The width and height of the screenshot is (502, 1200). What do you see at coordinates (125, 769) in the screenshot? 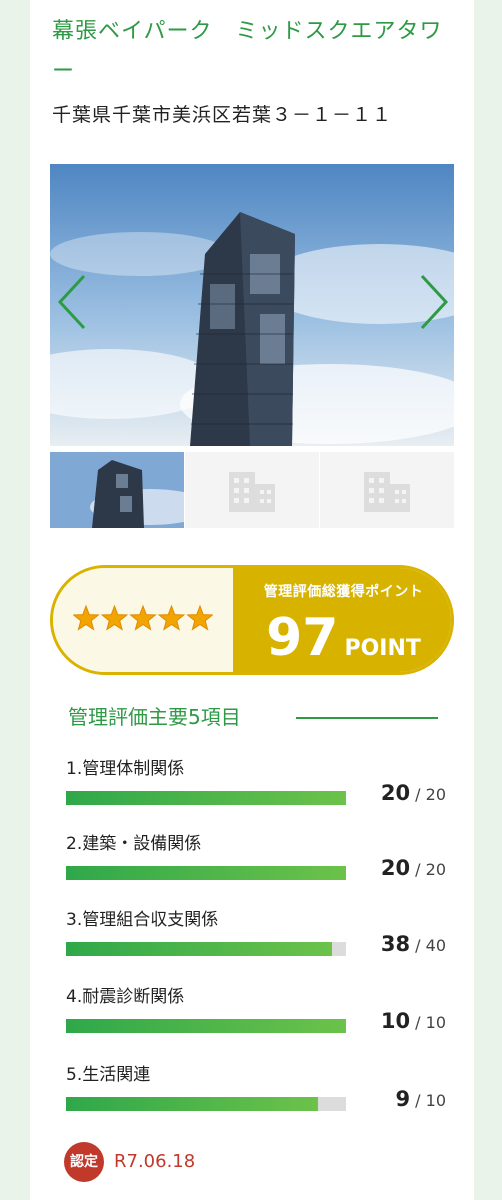
I see `item-label: 1.管理体制関係` at bounding box center [125, 769].